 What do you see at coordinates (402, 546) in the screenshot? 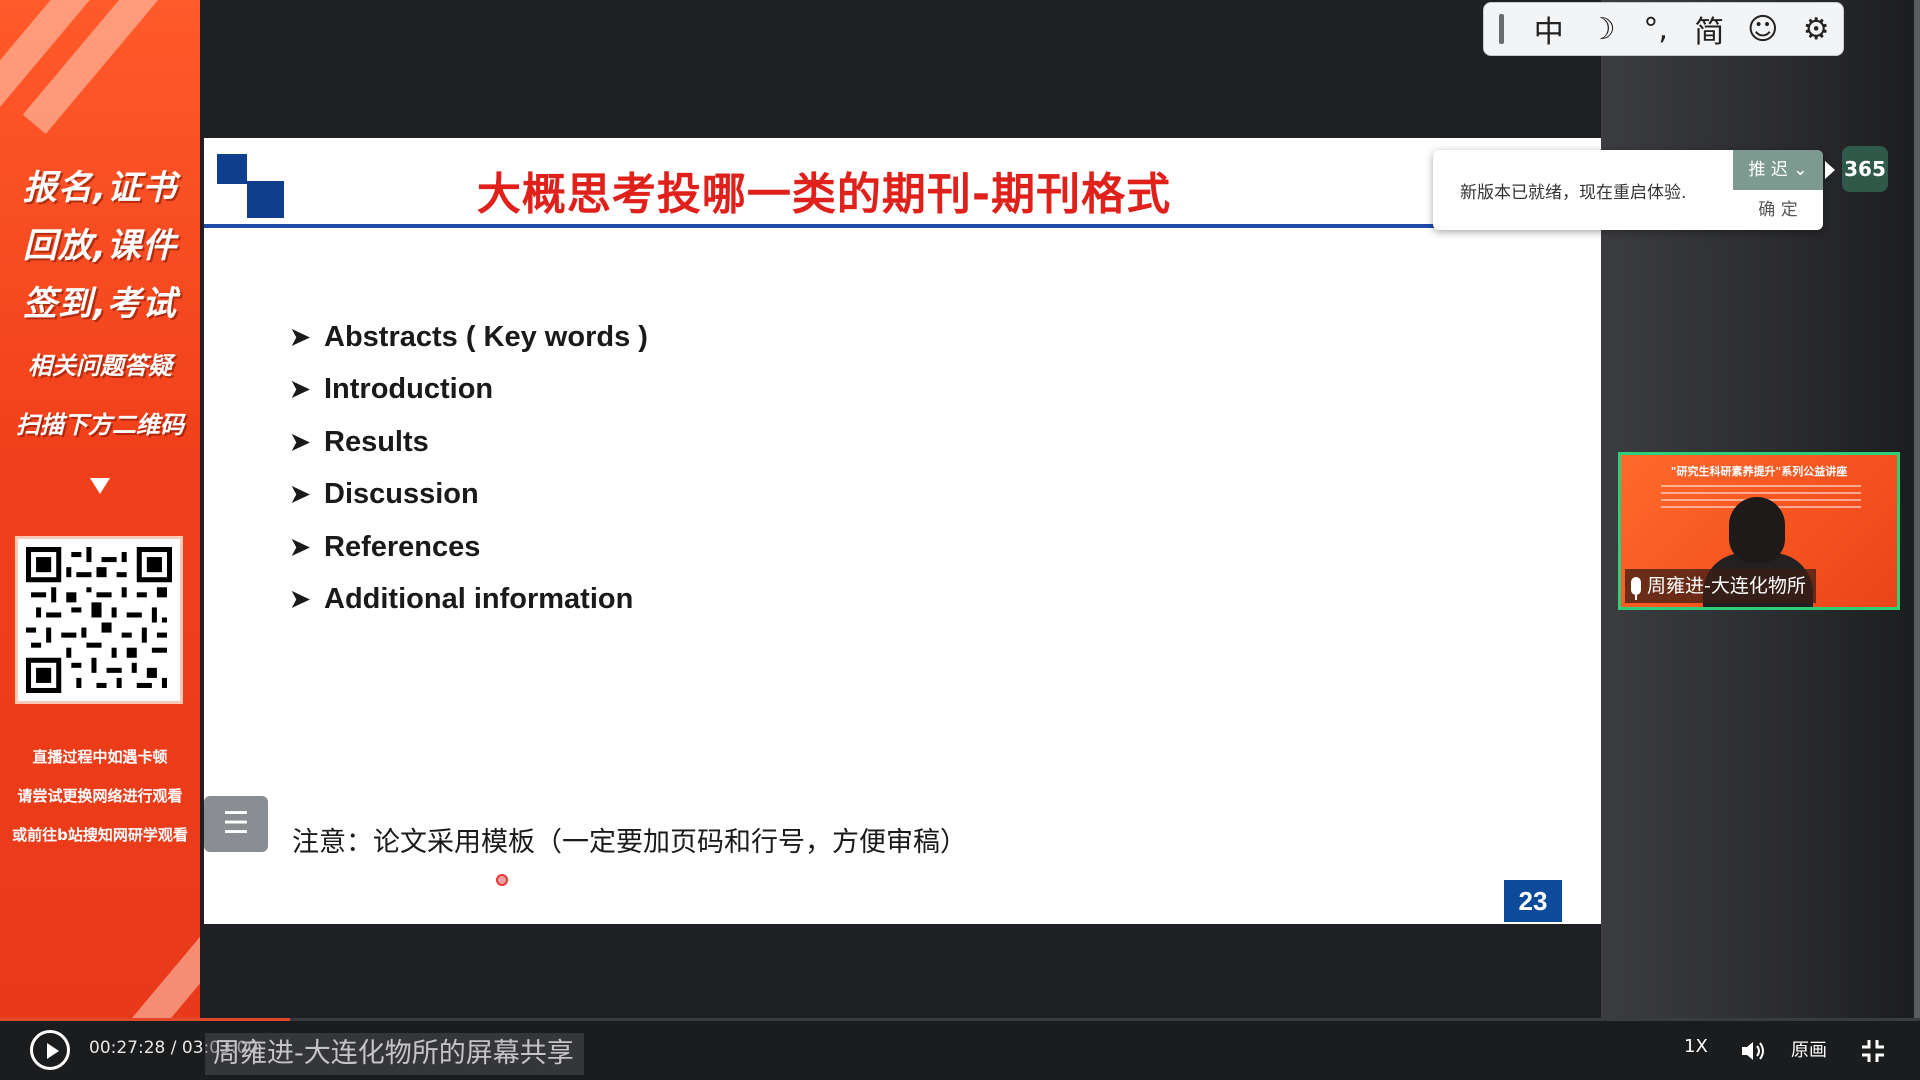
I see `bullet-text: References` at bounding box center [402, 546].